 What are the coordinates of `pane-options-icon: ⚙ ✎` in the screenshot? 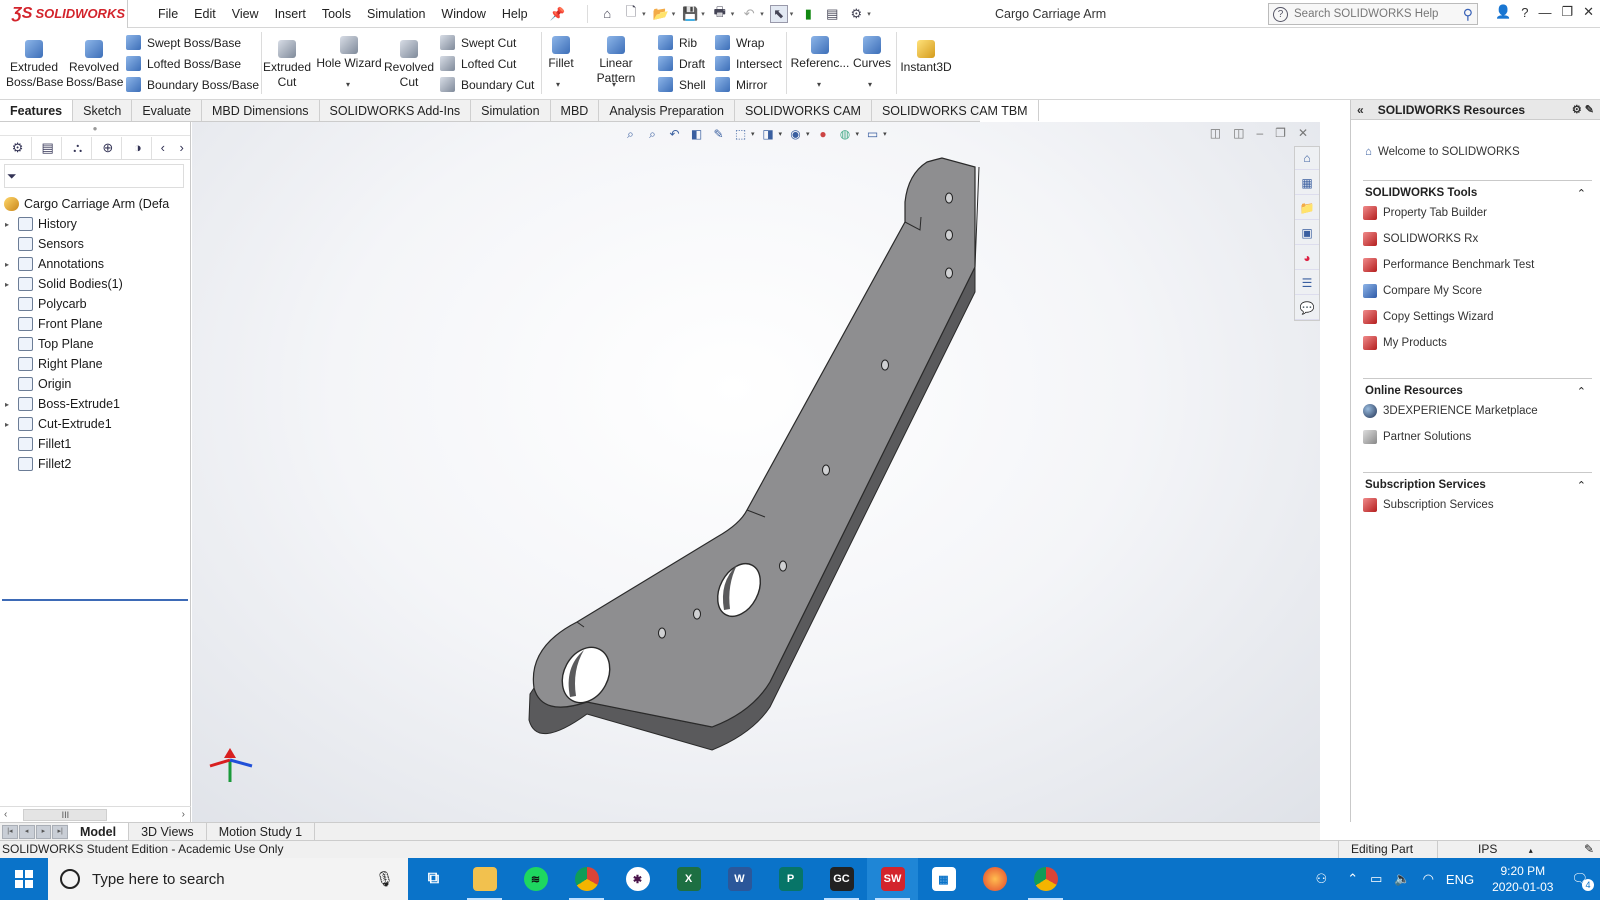 It's located at (1583, 109).